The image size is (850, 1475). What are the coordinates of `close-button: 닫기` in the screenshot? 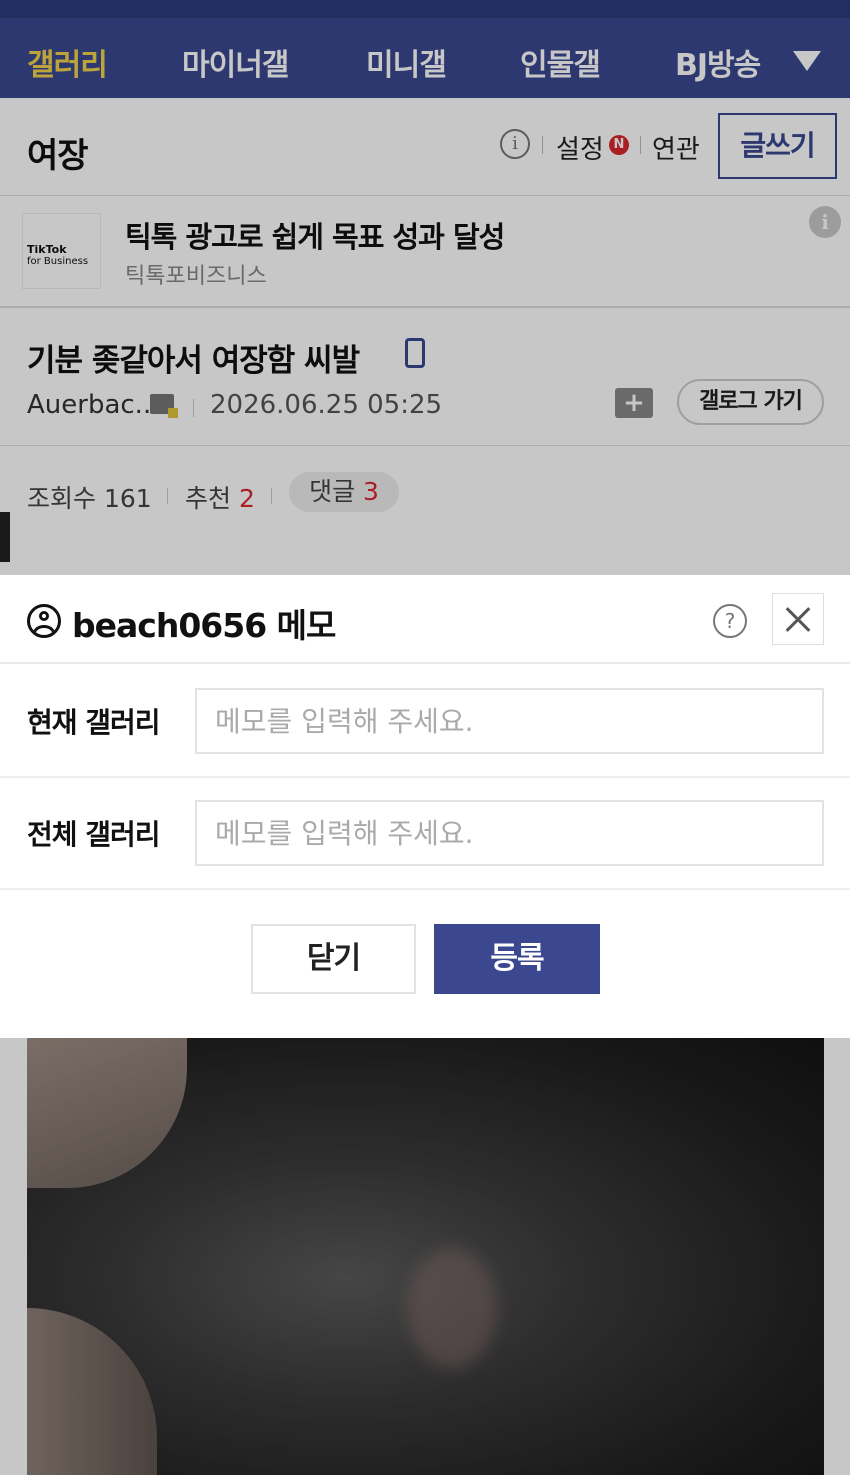 It's located at (333, 959).